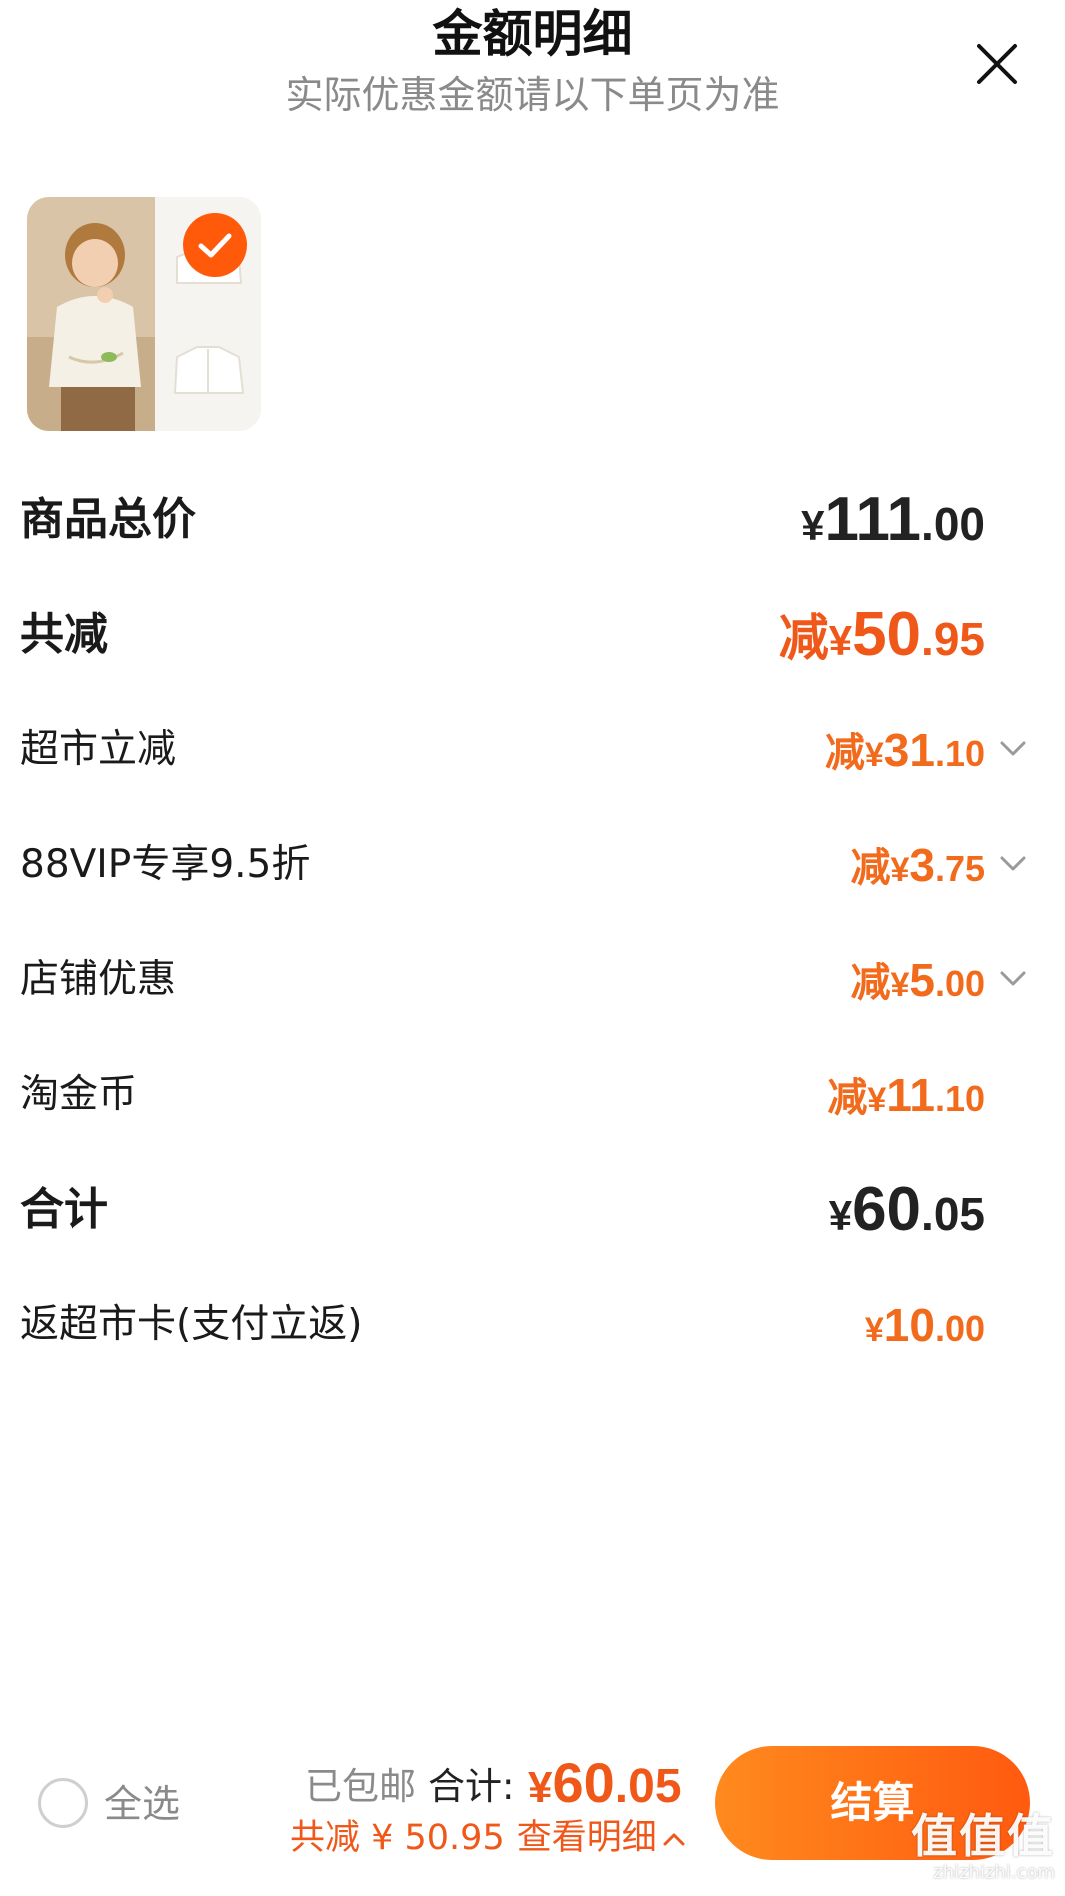  Describe the element at coordinates (906, 1209) in the screenshot. I see `row-amount: ¥60.05` at that location.